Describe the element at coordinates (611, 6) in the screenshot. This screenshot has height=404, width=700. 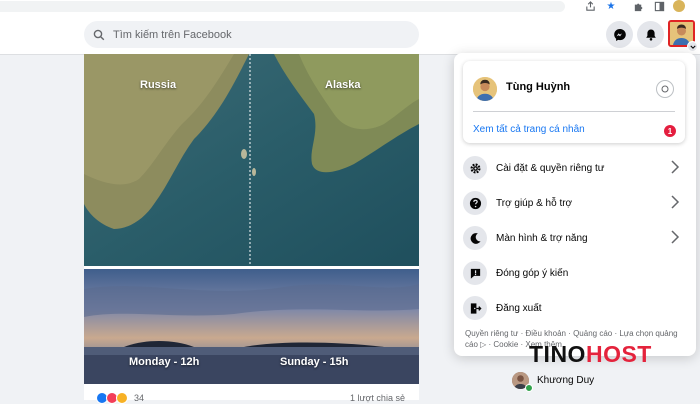
I see `bookmark-star-icon: ★` at that location.